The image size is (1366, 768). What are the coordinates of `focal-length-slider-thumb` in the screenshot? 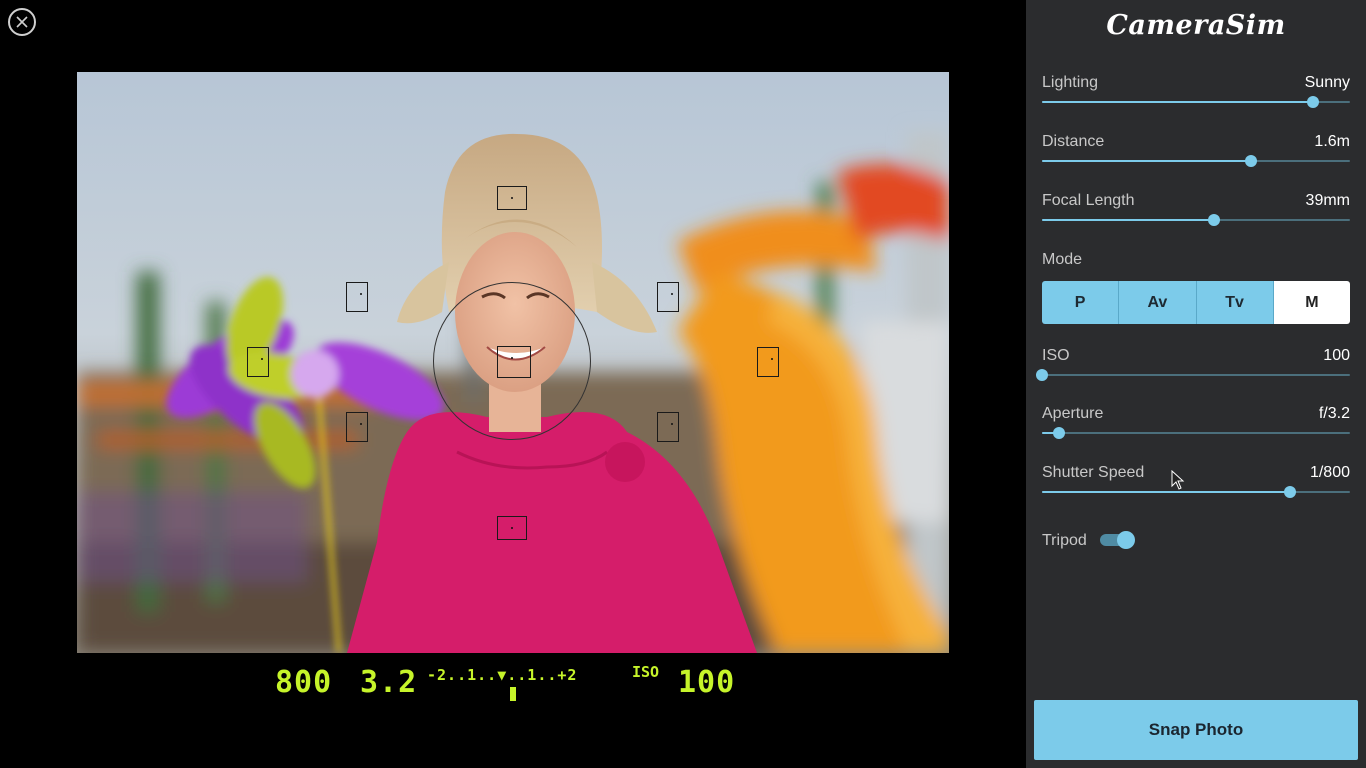 It's located at (1214, 220).